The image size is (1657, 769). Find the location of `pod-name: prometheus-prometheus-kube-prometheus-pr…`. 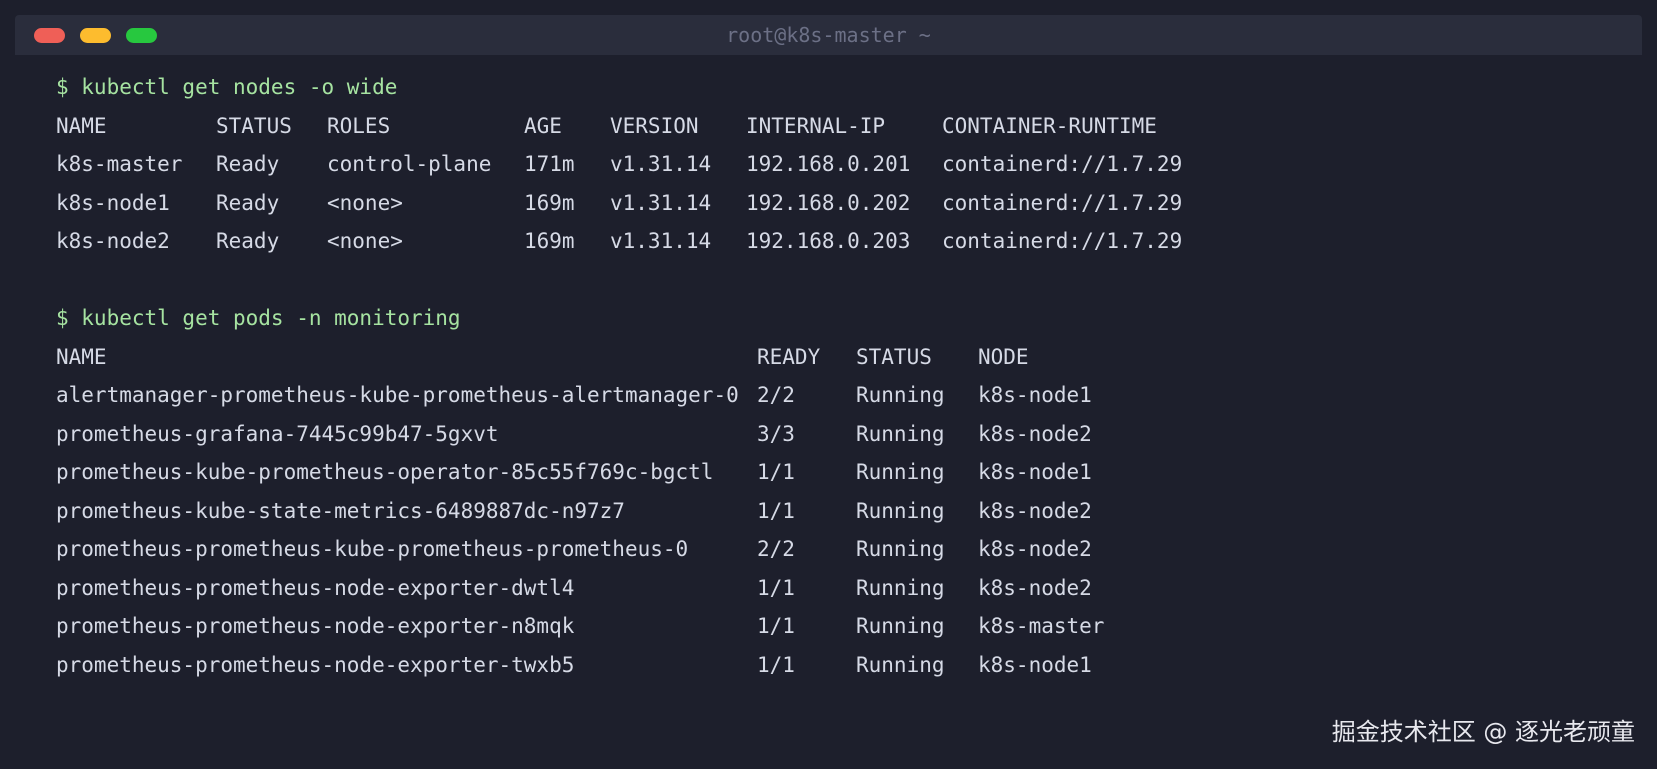

pod-name: prometheus-prometheus-kube-prometheus-pr… is located at coordinates (372, 549).